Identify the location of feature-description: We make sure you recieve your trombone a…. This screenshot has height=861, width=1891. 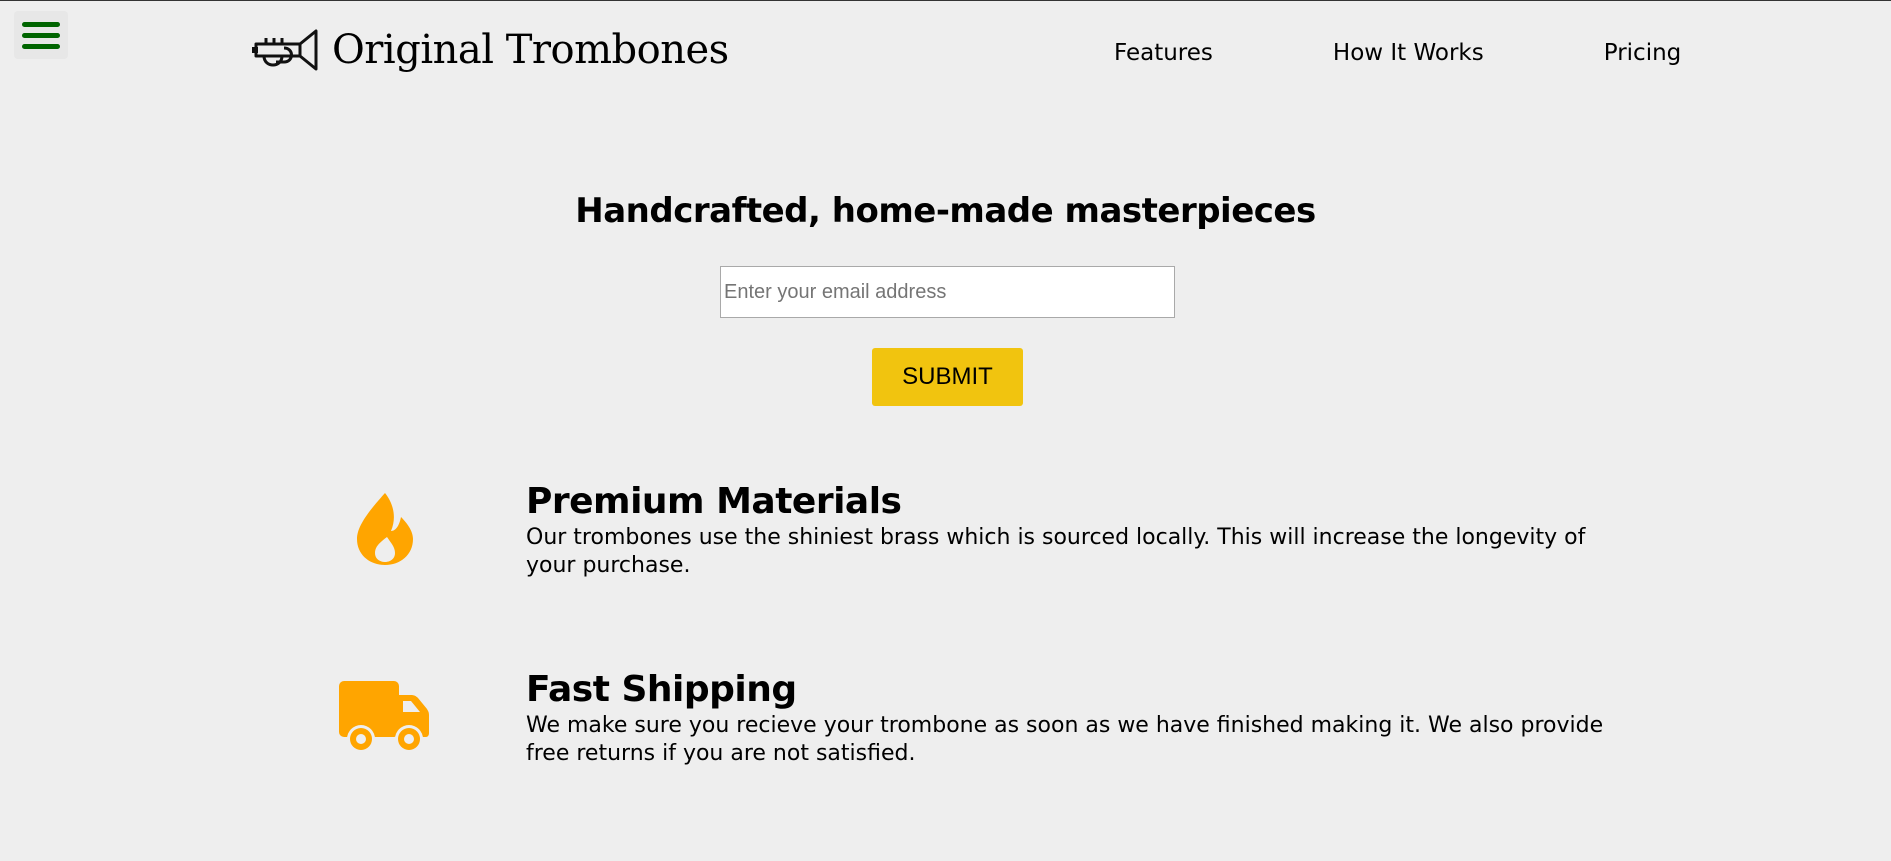
(1065, 739).